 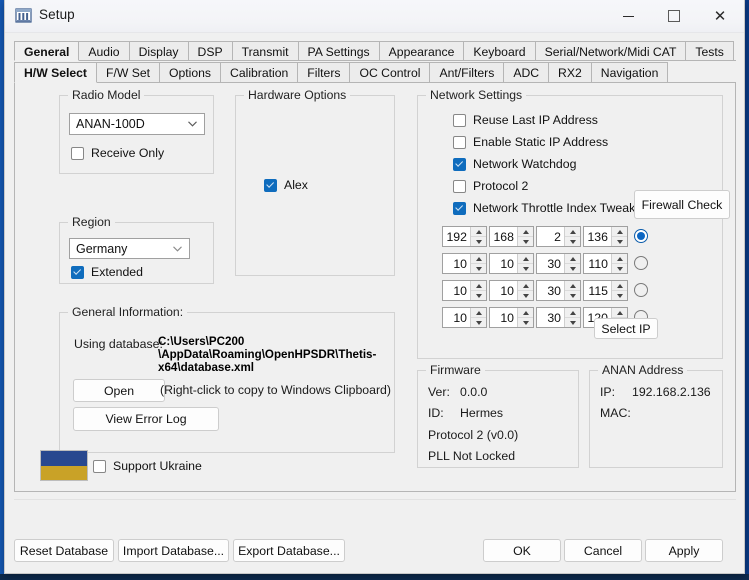 What do you see at coordinates (338, 51) in the screenshot?
I see `tab-primary-pa-settings: PA Settings` at bounding box center [338, 51].